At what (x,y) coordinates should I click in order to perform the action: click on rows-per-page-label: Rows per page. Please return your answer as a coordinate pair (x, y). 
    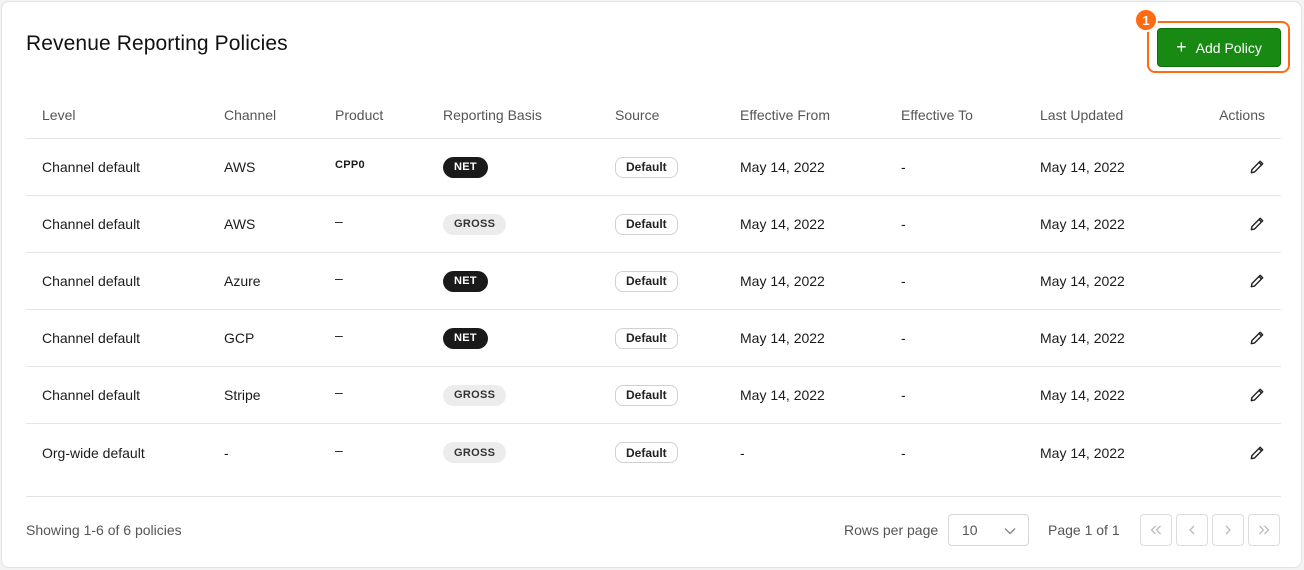
    Looking at the image, I should click on (891, 530).